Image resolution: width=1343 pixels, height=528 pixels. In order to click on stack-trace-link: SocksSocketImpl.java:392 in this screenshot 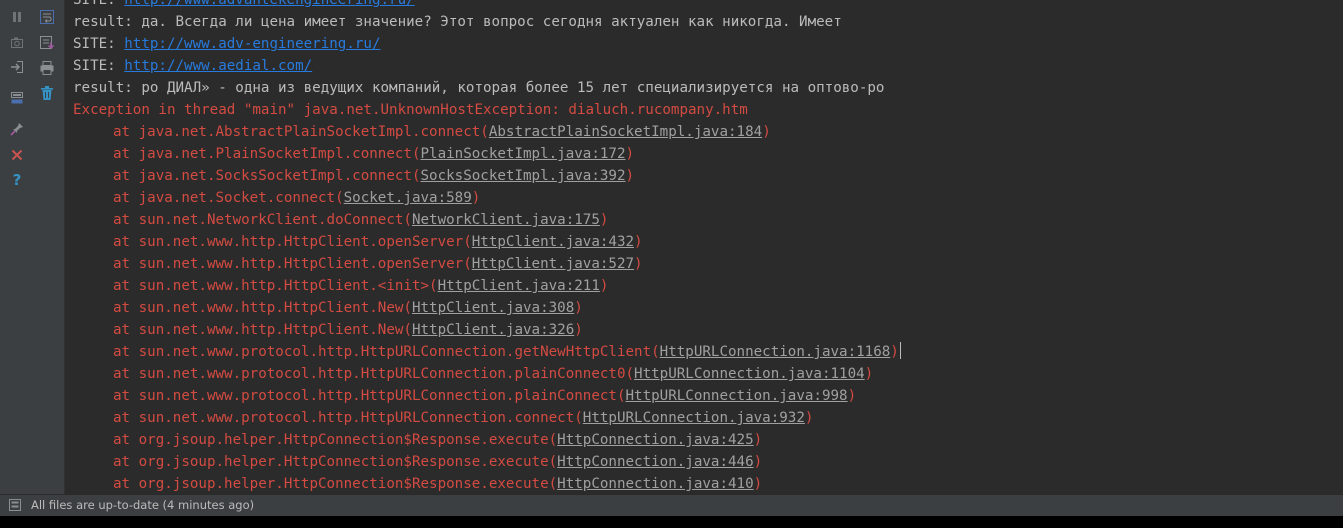, I will do `click(523, 176)`.